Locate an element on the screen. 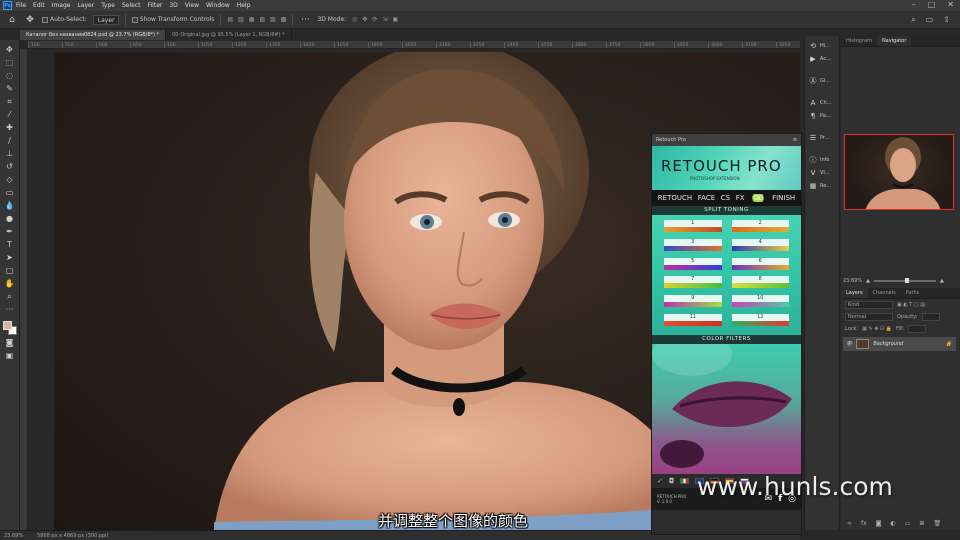  lasso-tool-icon: ◌ is located at coordinates (10, 75).